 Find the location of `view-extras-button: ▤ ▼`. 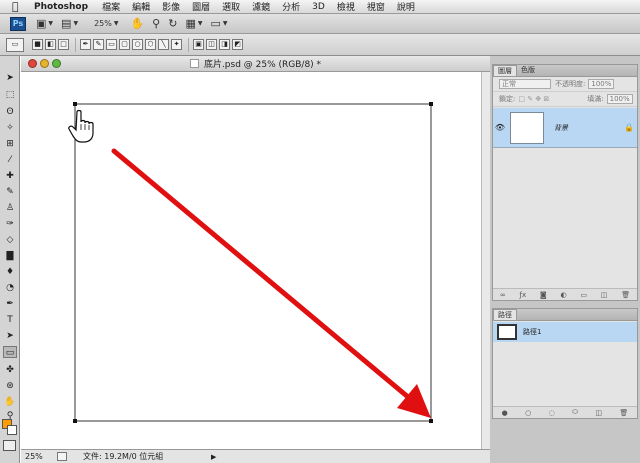

view-extras-button: ▤ ▼ is located at coordinates (69, 24).